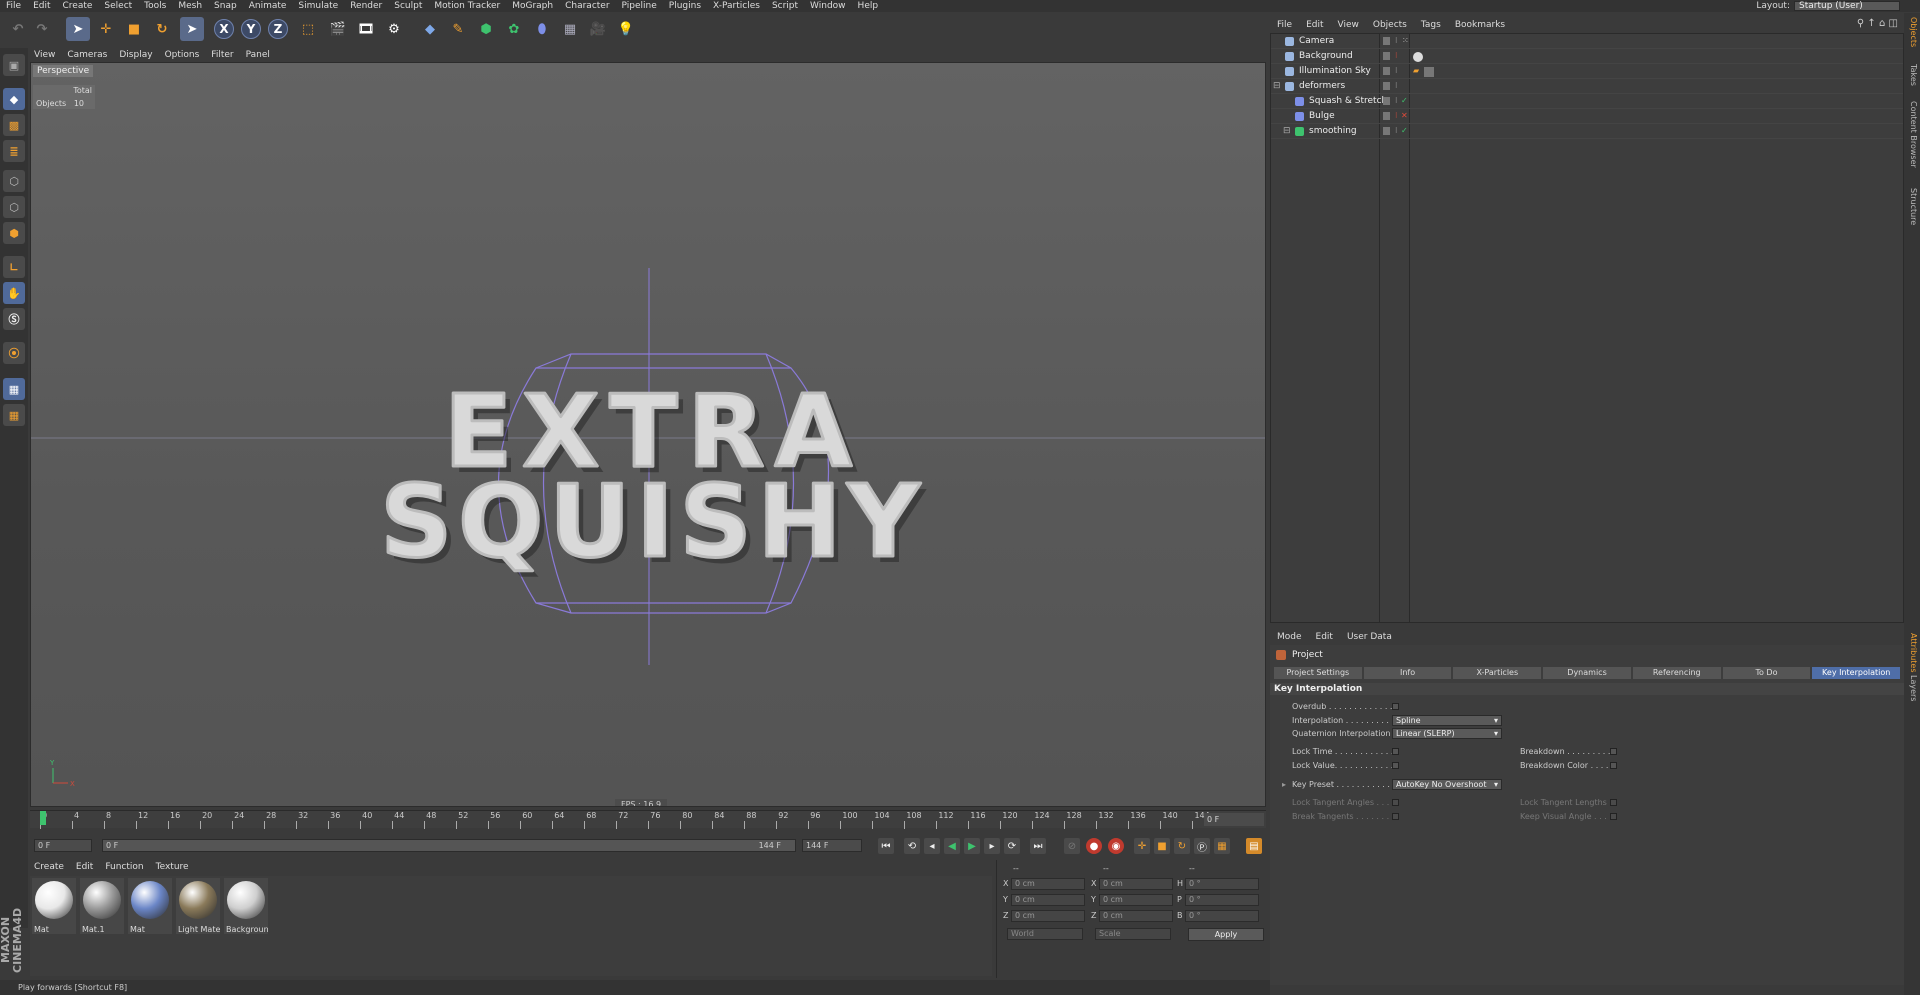 The width and height of the screenshot is (1920, 995). Describe the element at coordinates (1116, 846) in the screenshot. I see `autokey-icon: ◉` at that location.